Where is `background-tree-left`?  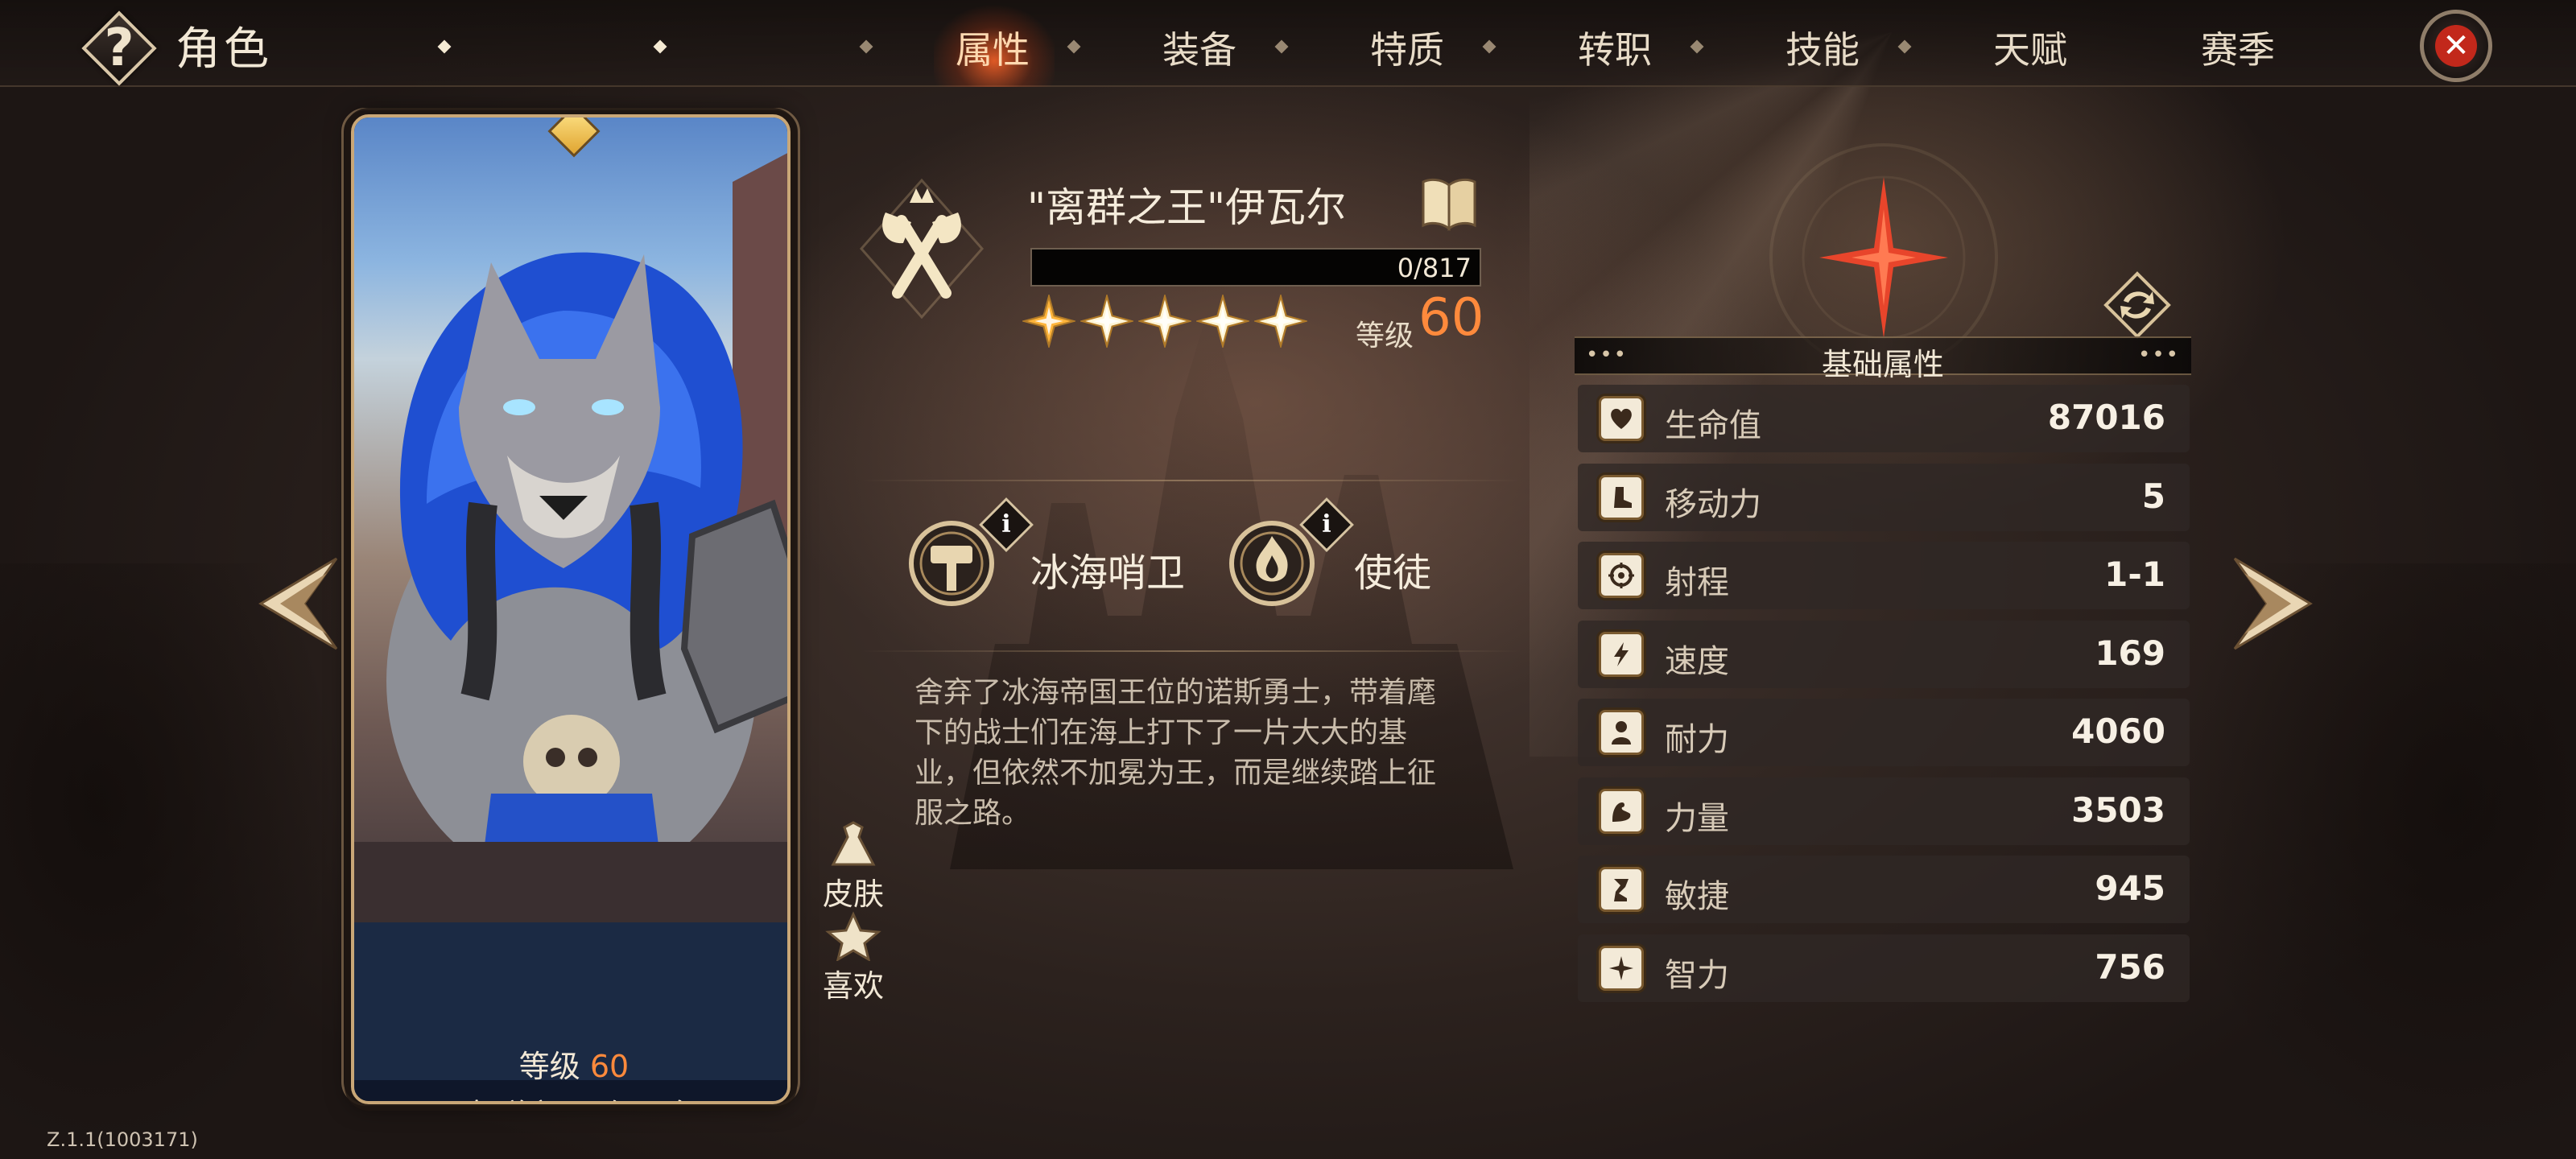 background-tree-left is located at coordinates (169, 861).